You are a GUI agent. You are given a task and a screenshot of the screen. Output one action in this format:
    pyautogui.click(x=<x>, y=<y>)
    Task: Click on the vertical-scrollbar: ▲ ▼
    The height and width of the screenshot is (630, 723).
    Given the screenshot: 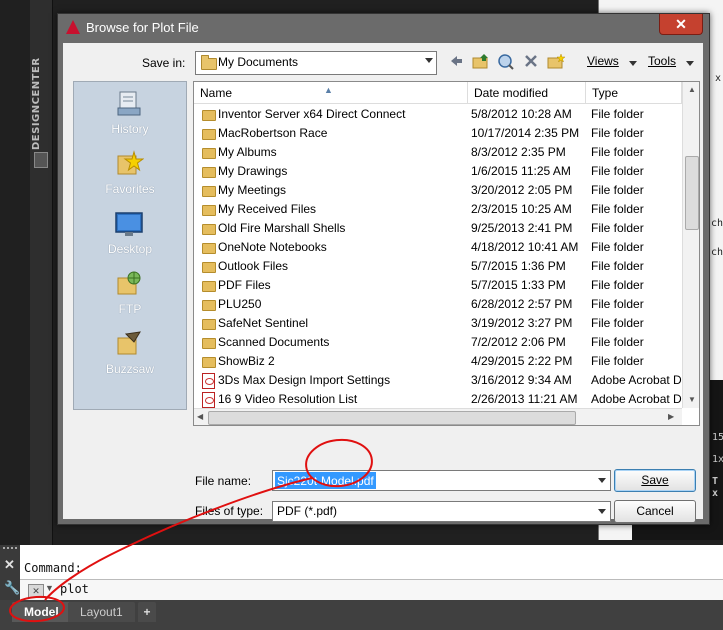 What is the action you would take?
    pyautogui.click(x=690, y=245)
    